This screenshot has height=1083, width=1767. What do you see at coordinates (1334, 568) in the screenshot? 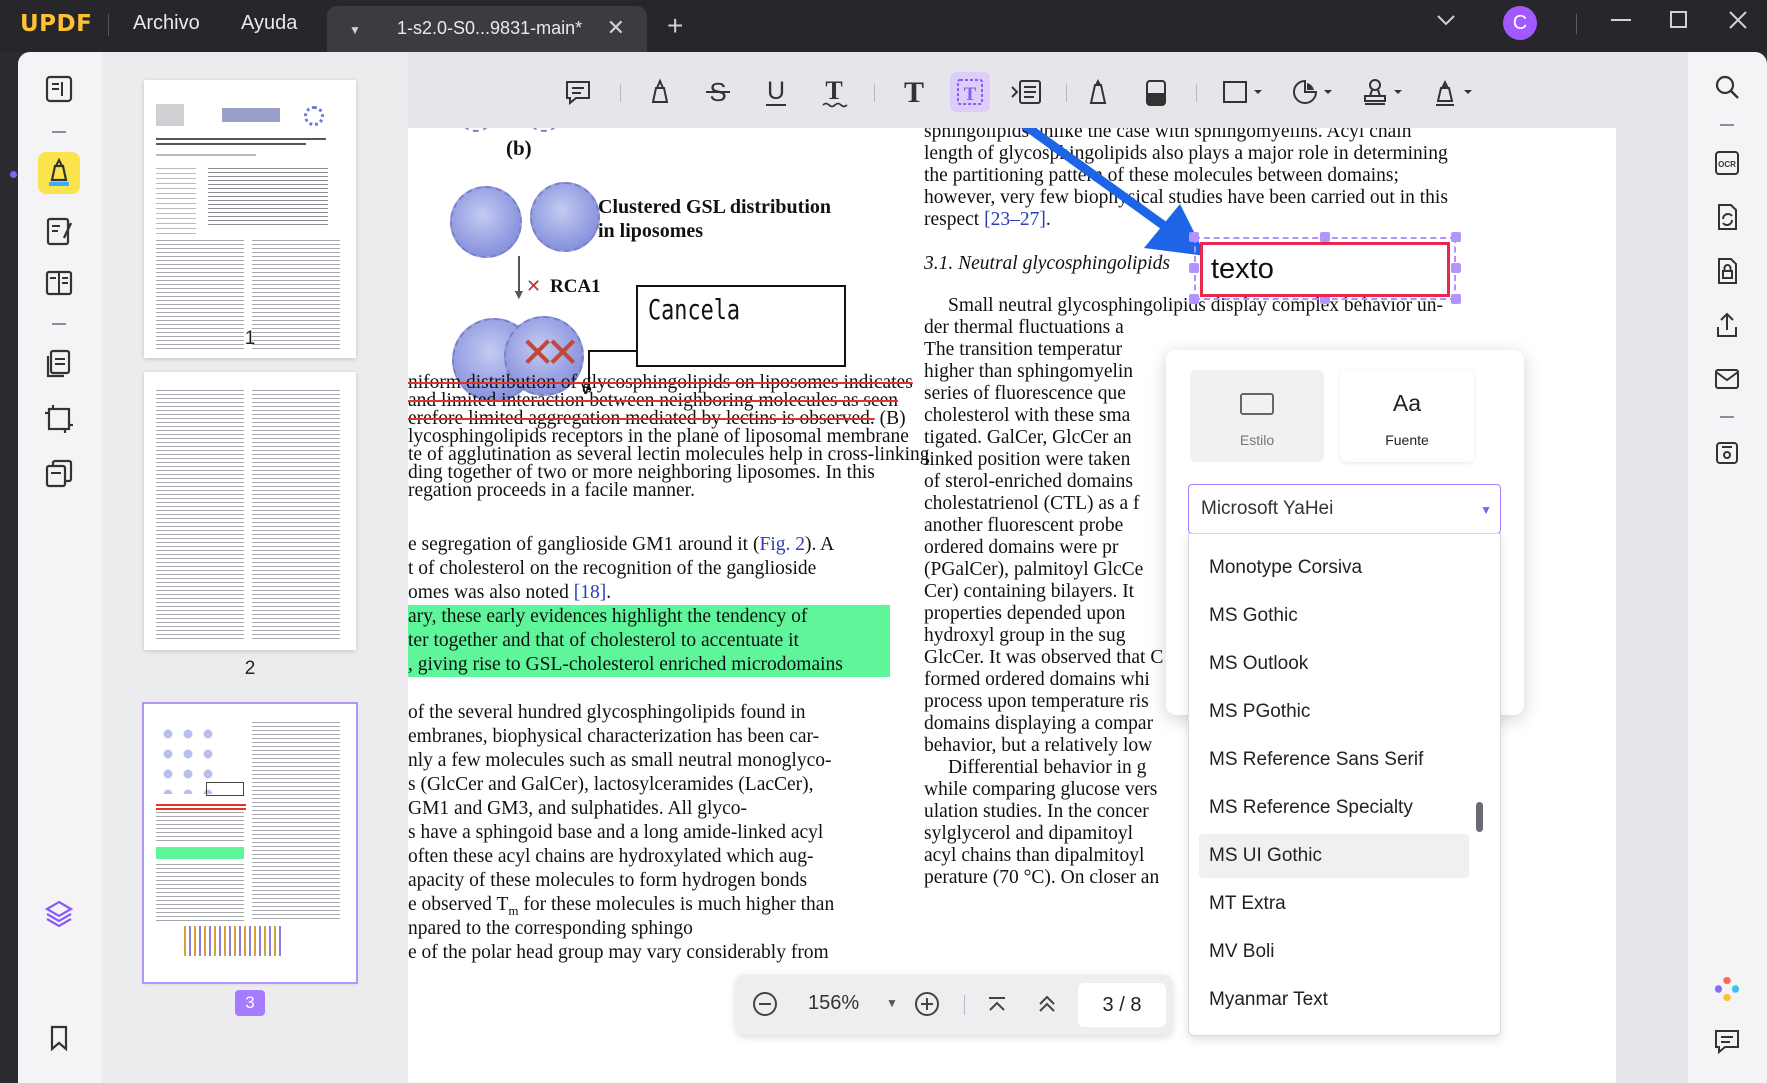
I see `font-option: Monotype Corsiva` at bounding box center [1334, 568].